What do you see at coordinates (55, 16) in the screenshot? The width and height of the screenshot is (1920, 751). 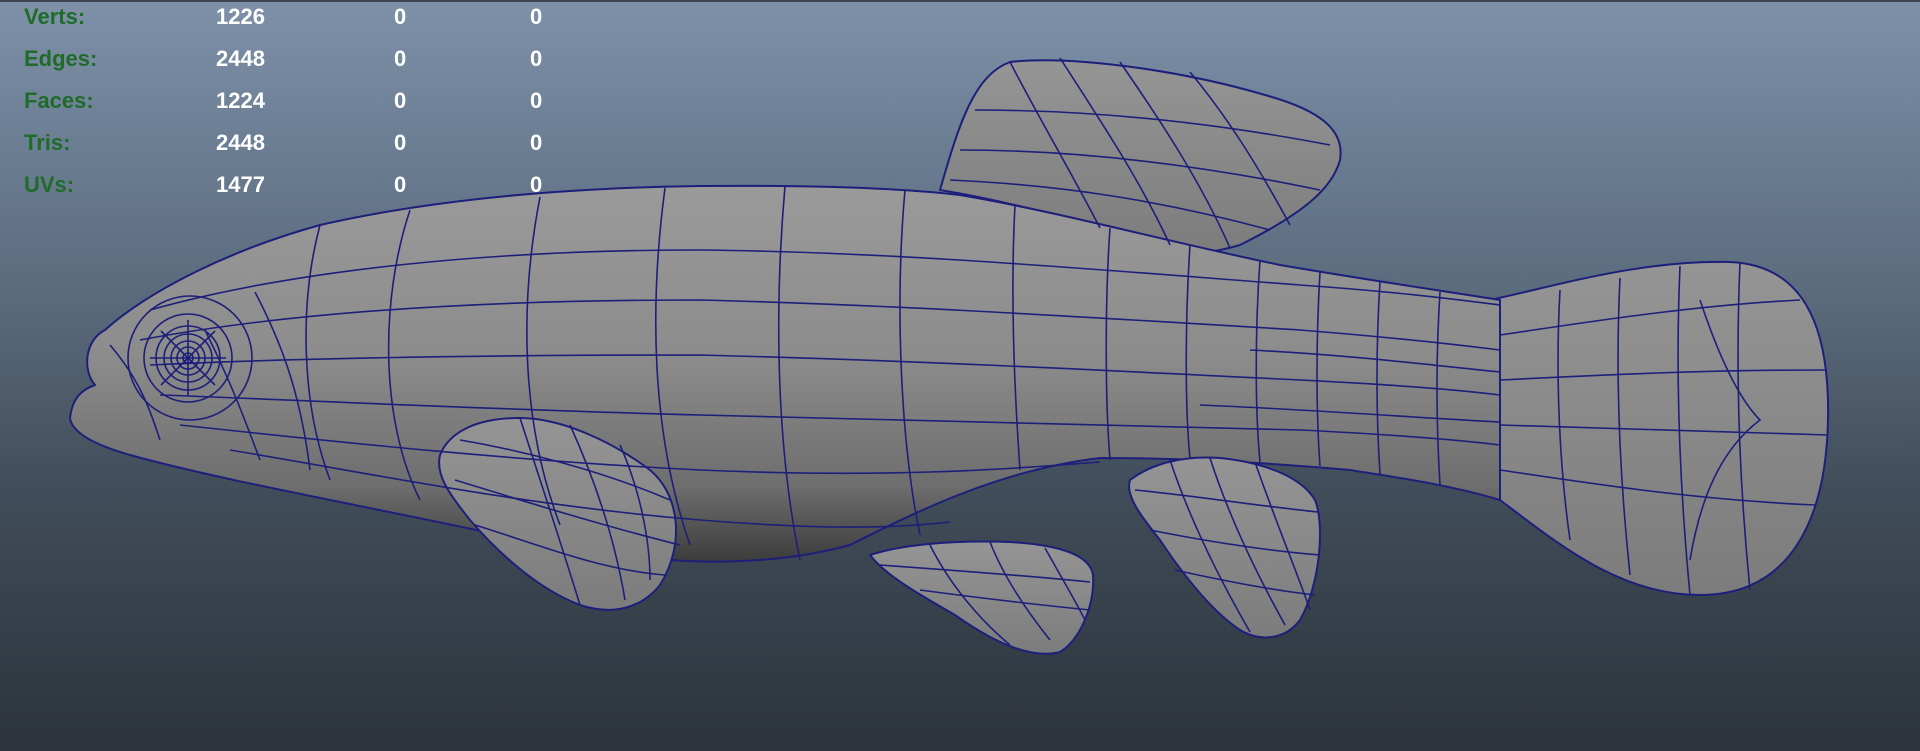 I see `hud-label: Verts:` at bounding box center [55, 16].